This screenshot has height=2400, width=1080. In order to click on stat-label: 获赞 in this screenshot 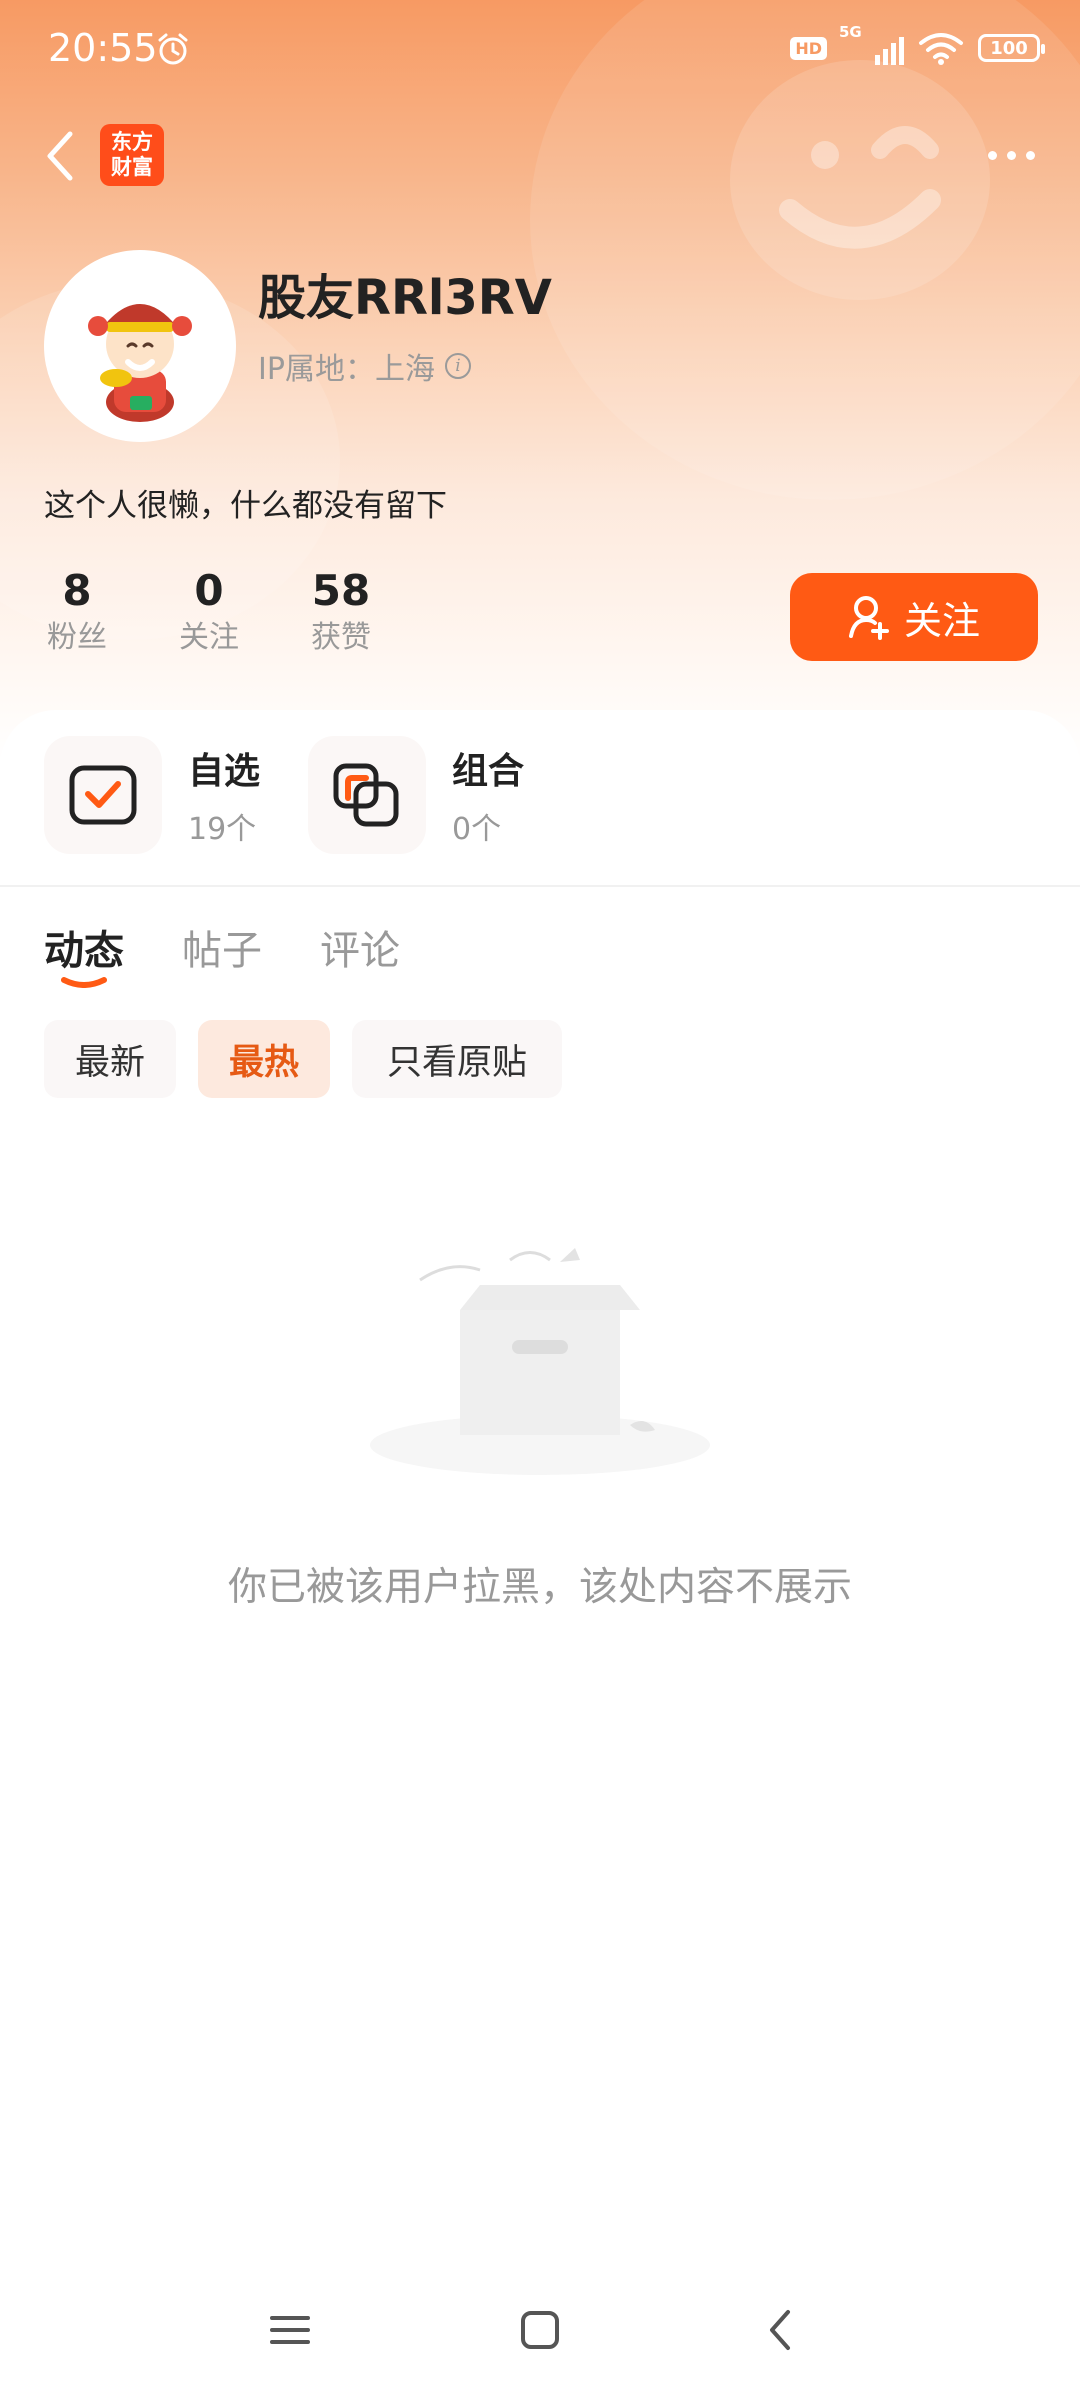, I will do `click(341, 637)`.